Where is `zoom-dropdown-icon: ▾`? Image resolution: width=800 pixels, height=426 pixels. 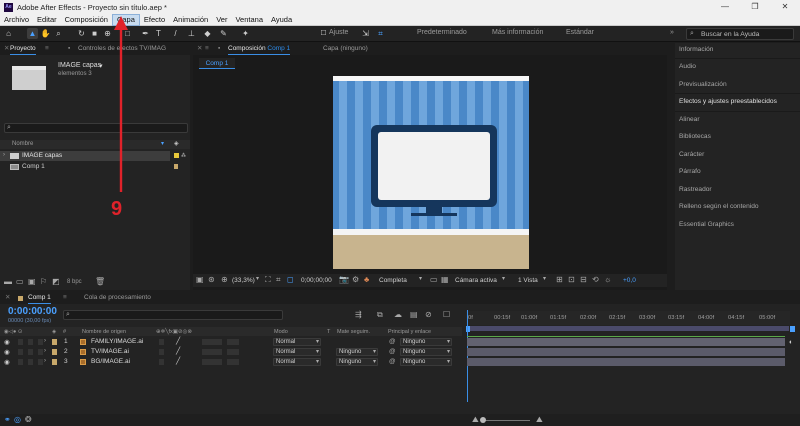 zoom-dropdown-icon: ▾ is located at coordinates (257, 278).